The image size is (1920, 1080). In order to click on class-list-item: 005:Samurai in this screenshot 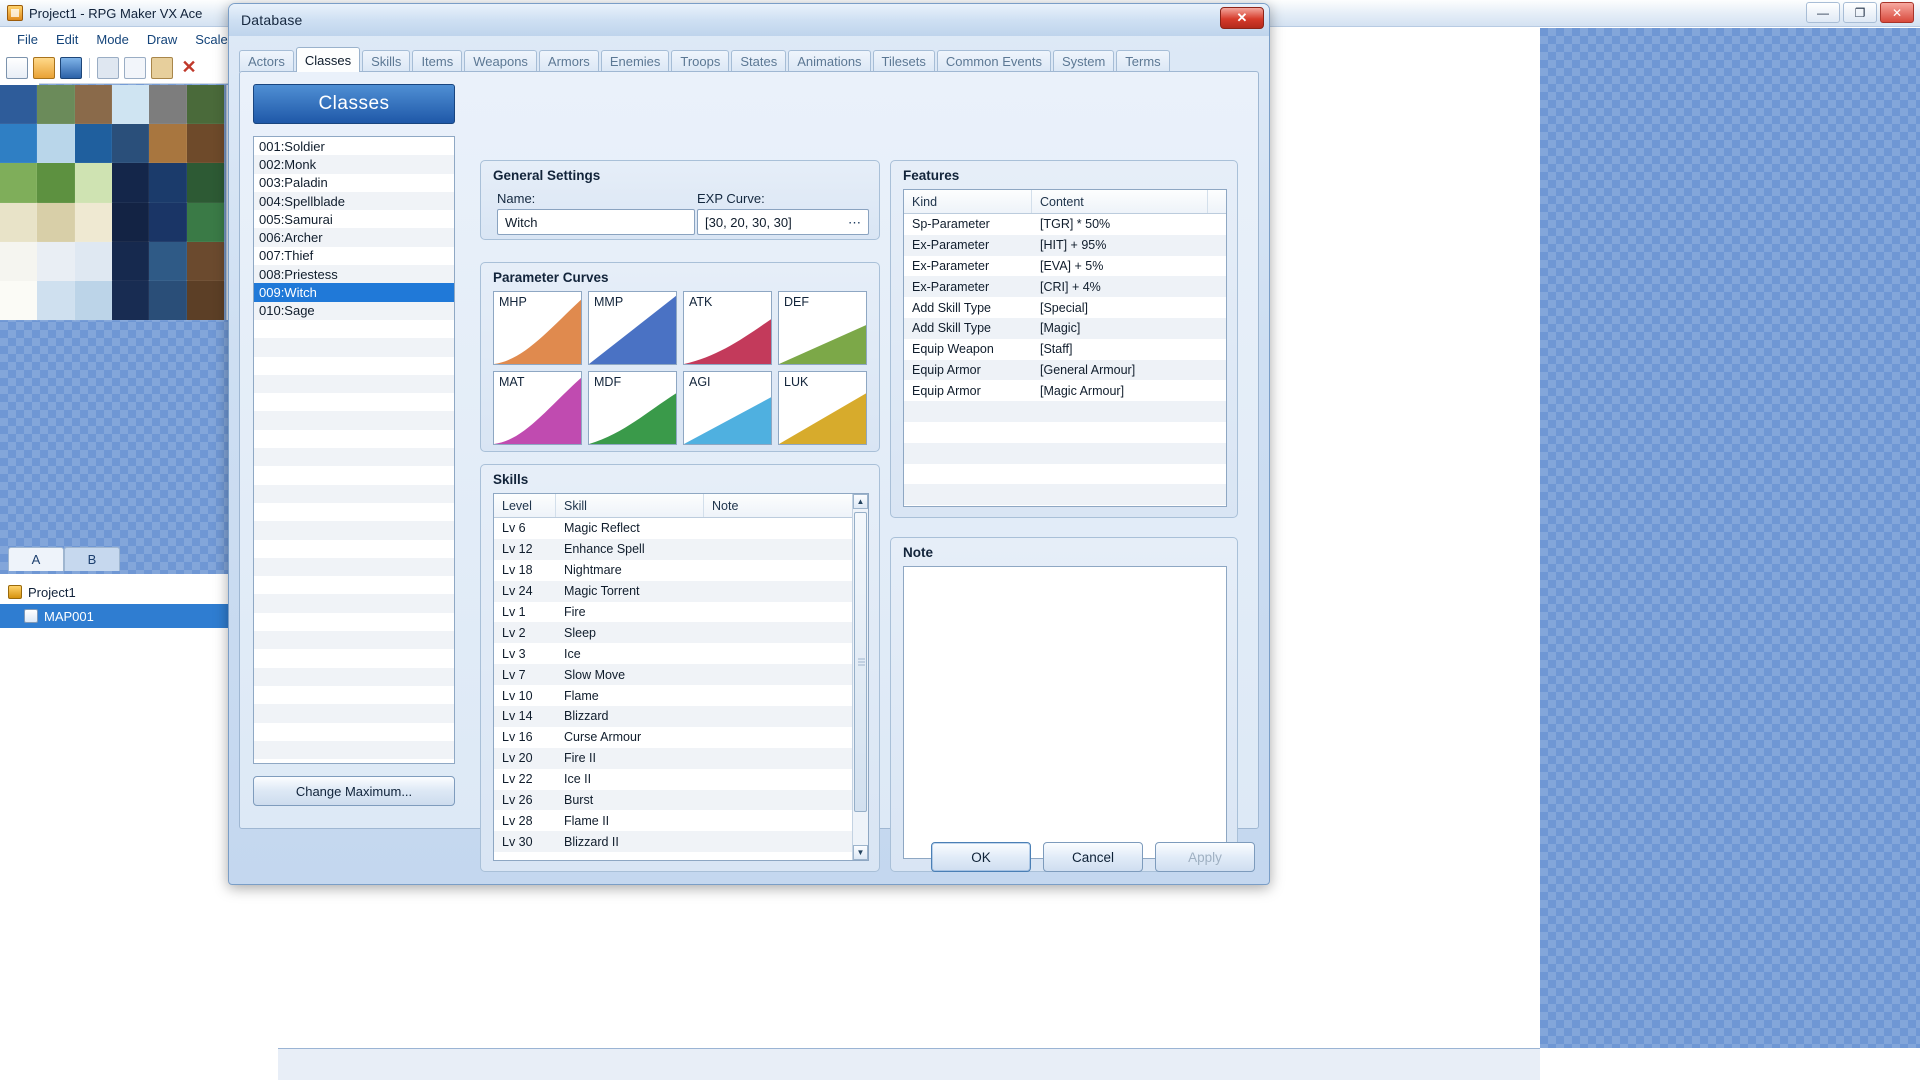, I will do `click(354, 219)`.